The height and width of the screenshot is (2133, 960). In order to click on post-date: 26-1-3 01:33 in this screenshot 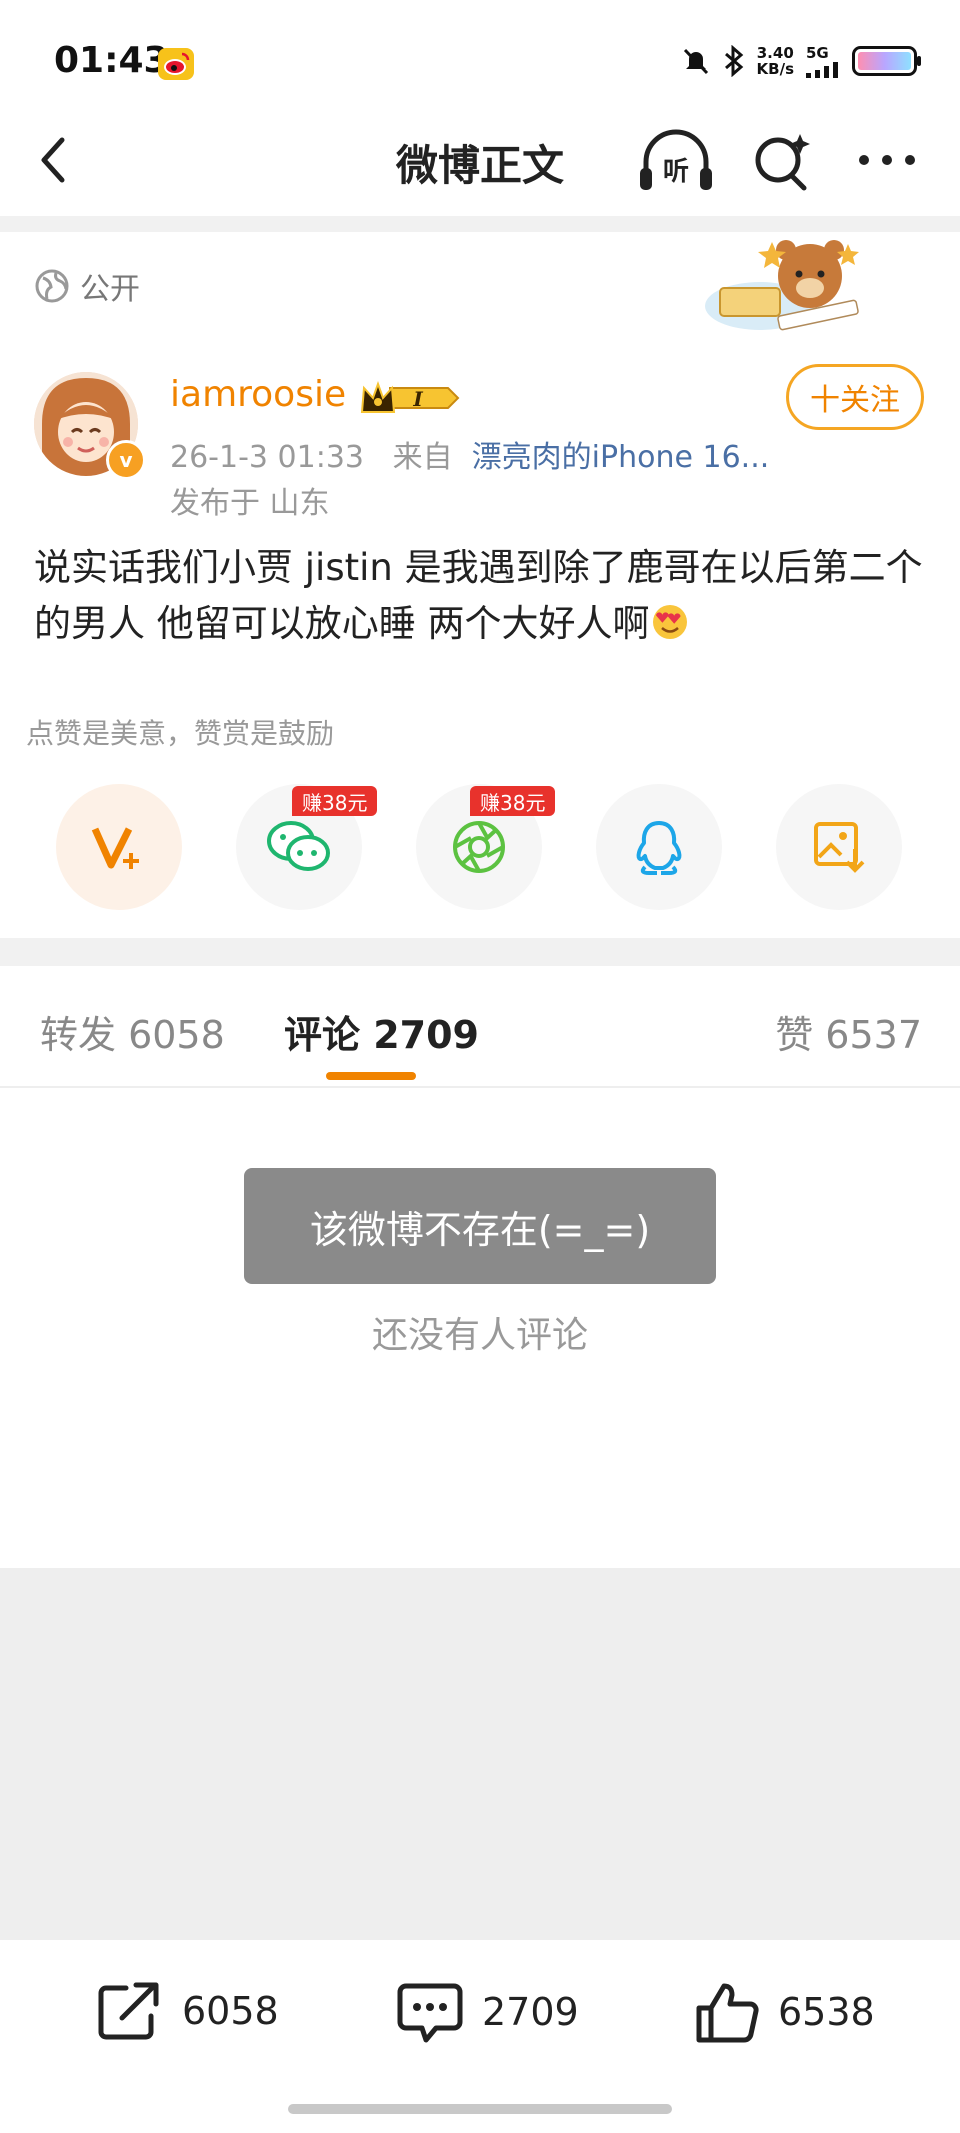, I will do `click(267, 457)`.